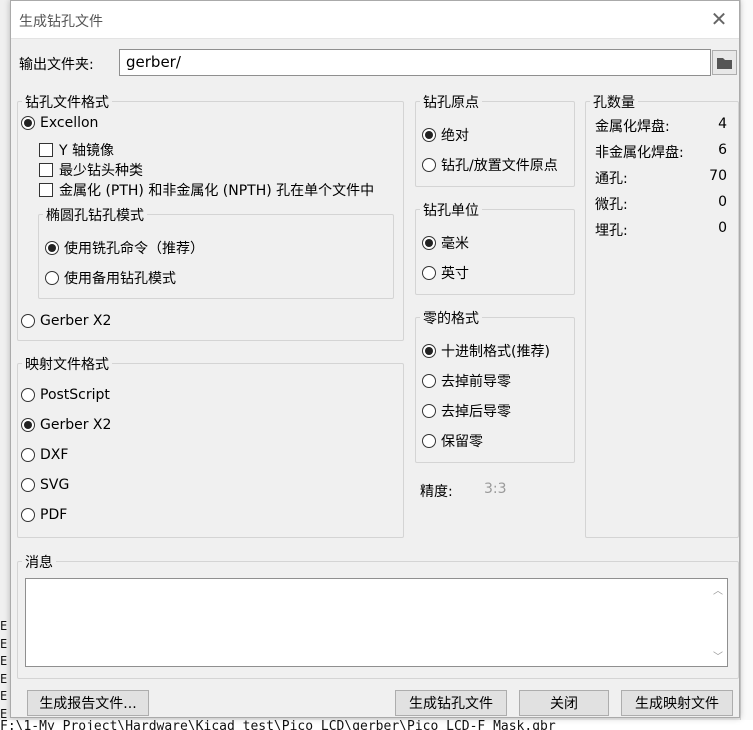 This screenshot has height=730, width=753. I want to click on minimal-header-checkbox: 最少钻头种类, so click(91, 170).